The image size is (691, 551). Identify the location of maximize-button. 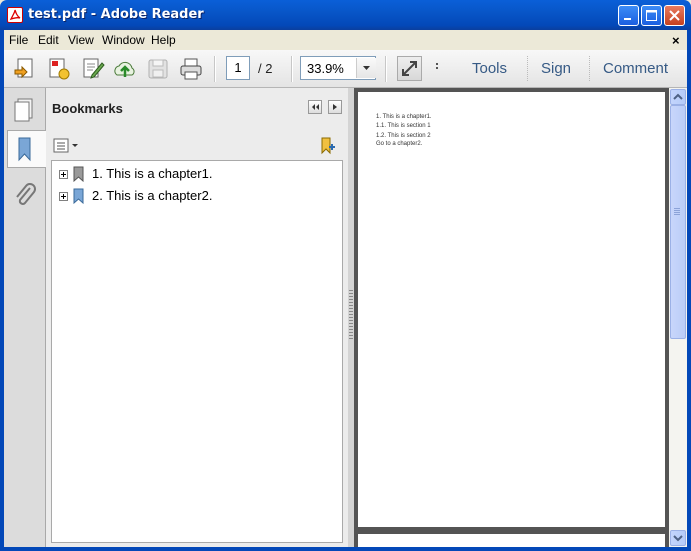
(651, 15).